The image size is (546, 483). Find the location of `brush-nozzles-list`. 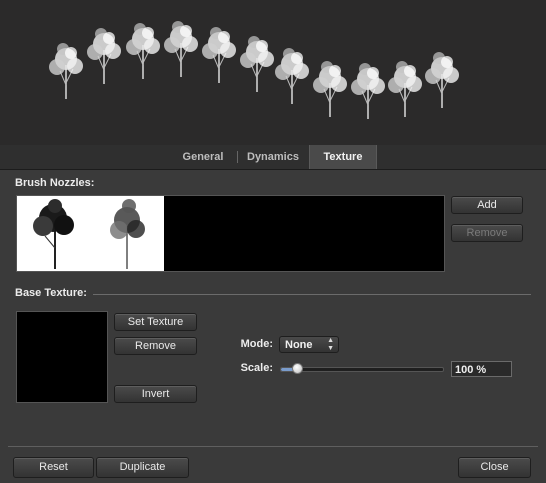

brush-nozzles-list is located at coordinates (230, 233).